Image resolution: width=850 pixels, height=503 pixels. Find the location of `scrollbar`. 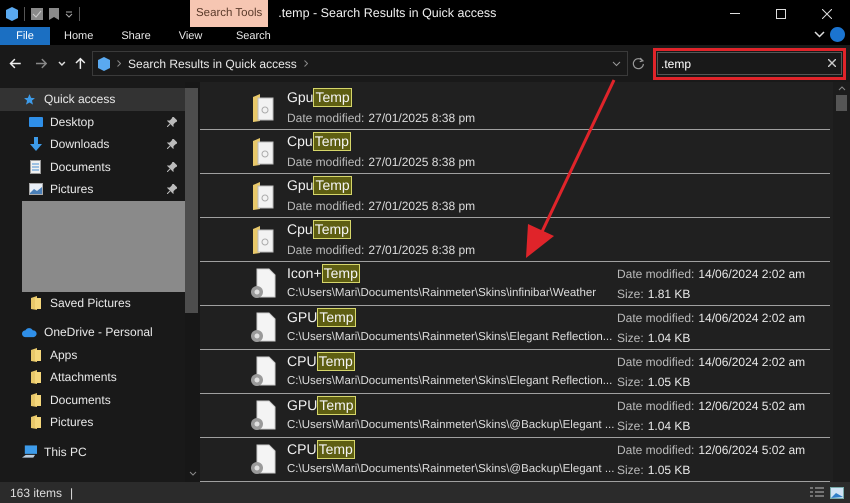

scrollbar is located at coordinates (841, 282).